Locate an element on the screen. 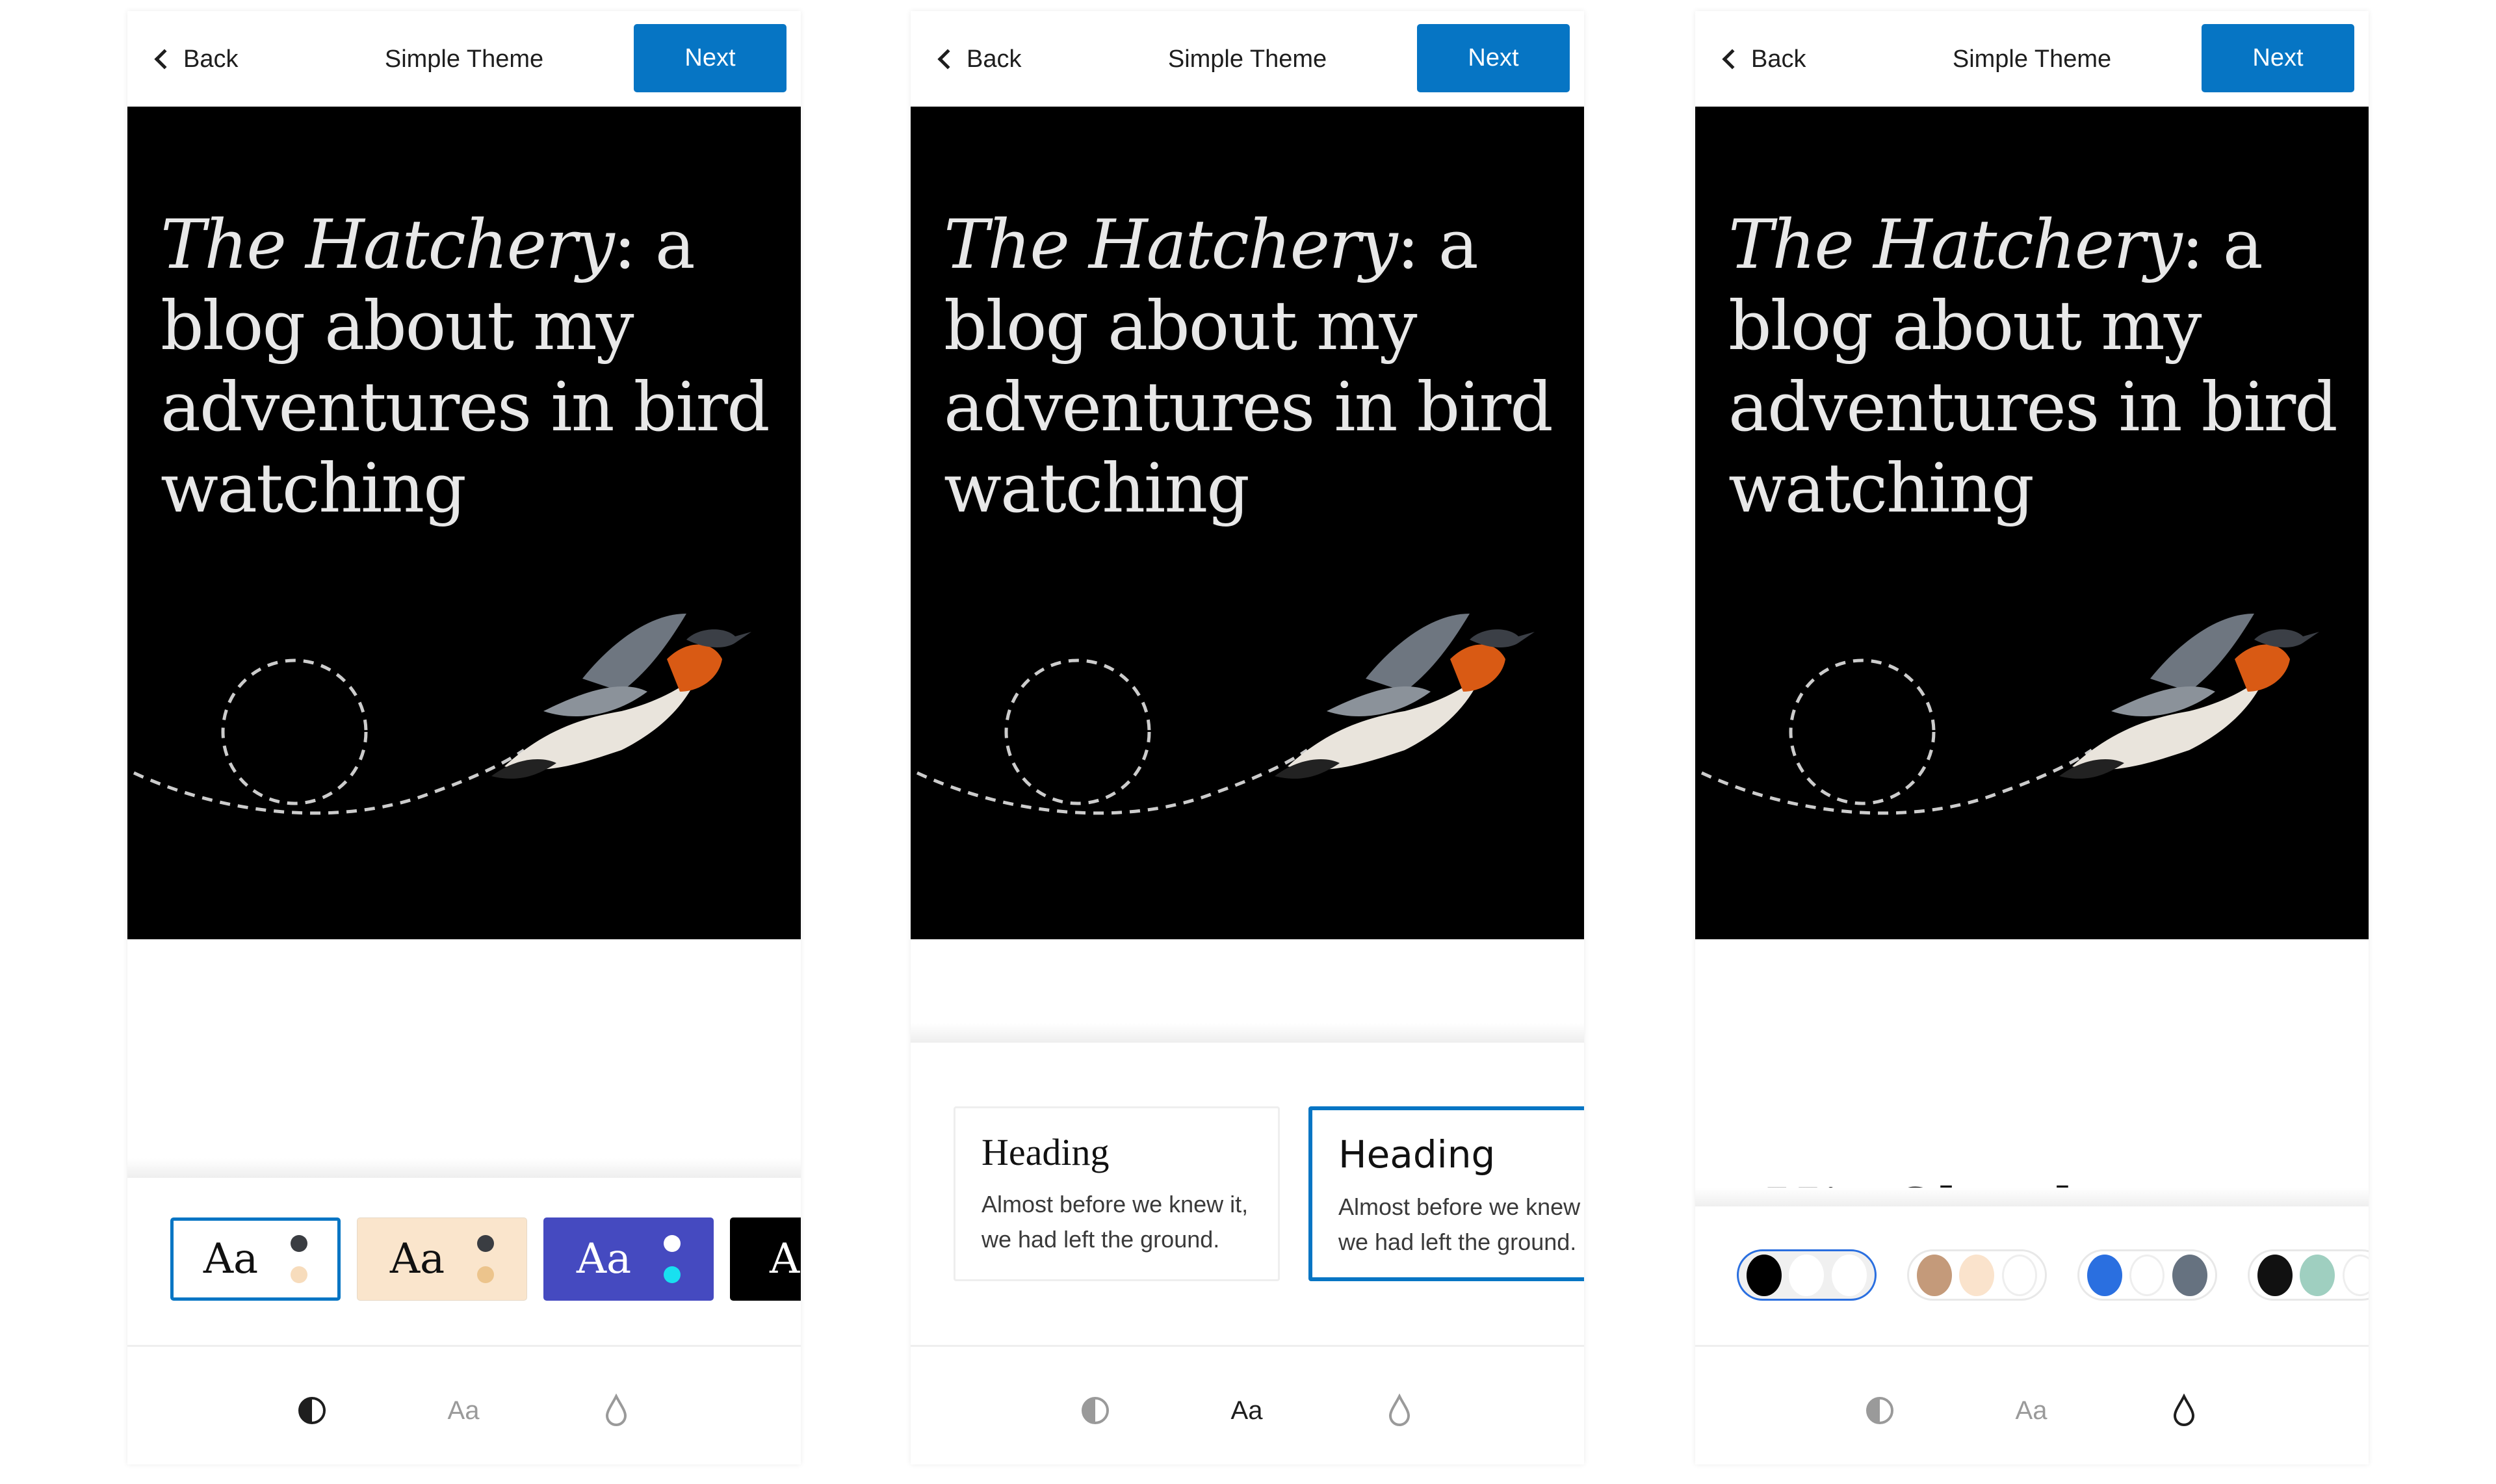 The height and width of the screenshot is (1484, 2496). style-variations: Aa Aa Aa Aa is located at coordinates (464, 1262).